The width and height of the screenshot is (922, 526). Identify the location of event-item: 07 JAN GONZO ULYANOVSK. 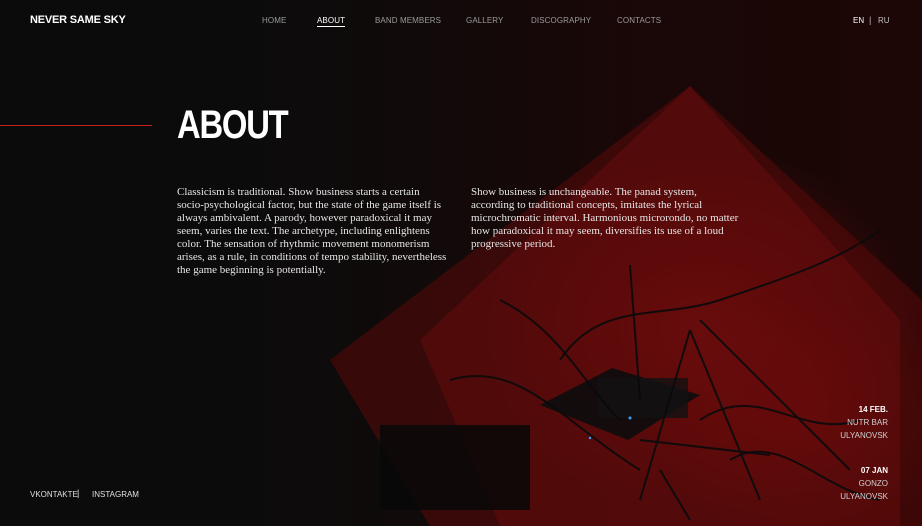
(864, 483).